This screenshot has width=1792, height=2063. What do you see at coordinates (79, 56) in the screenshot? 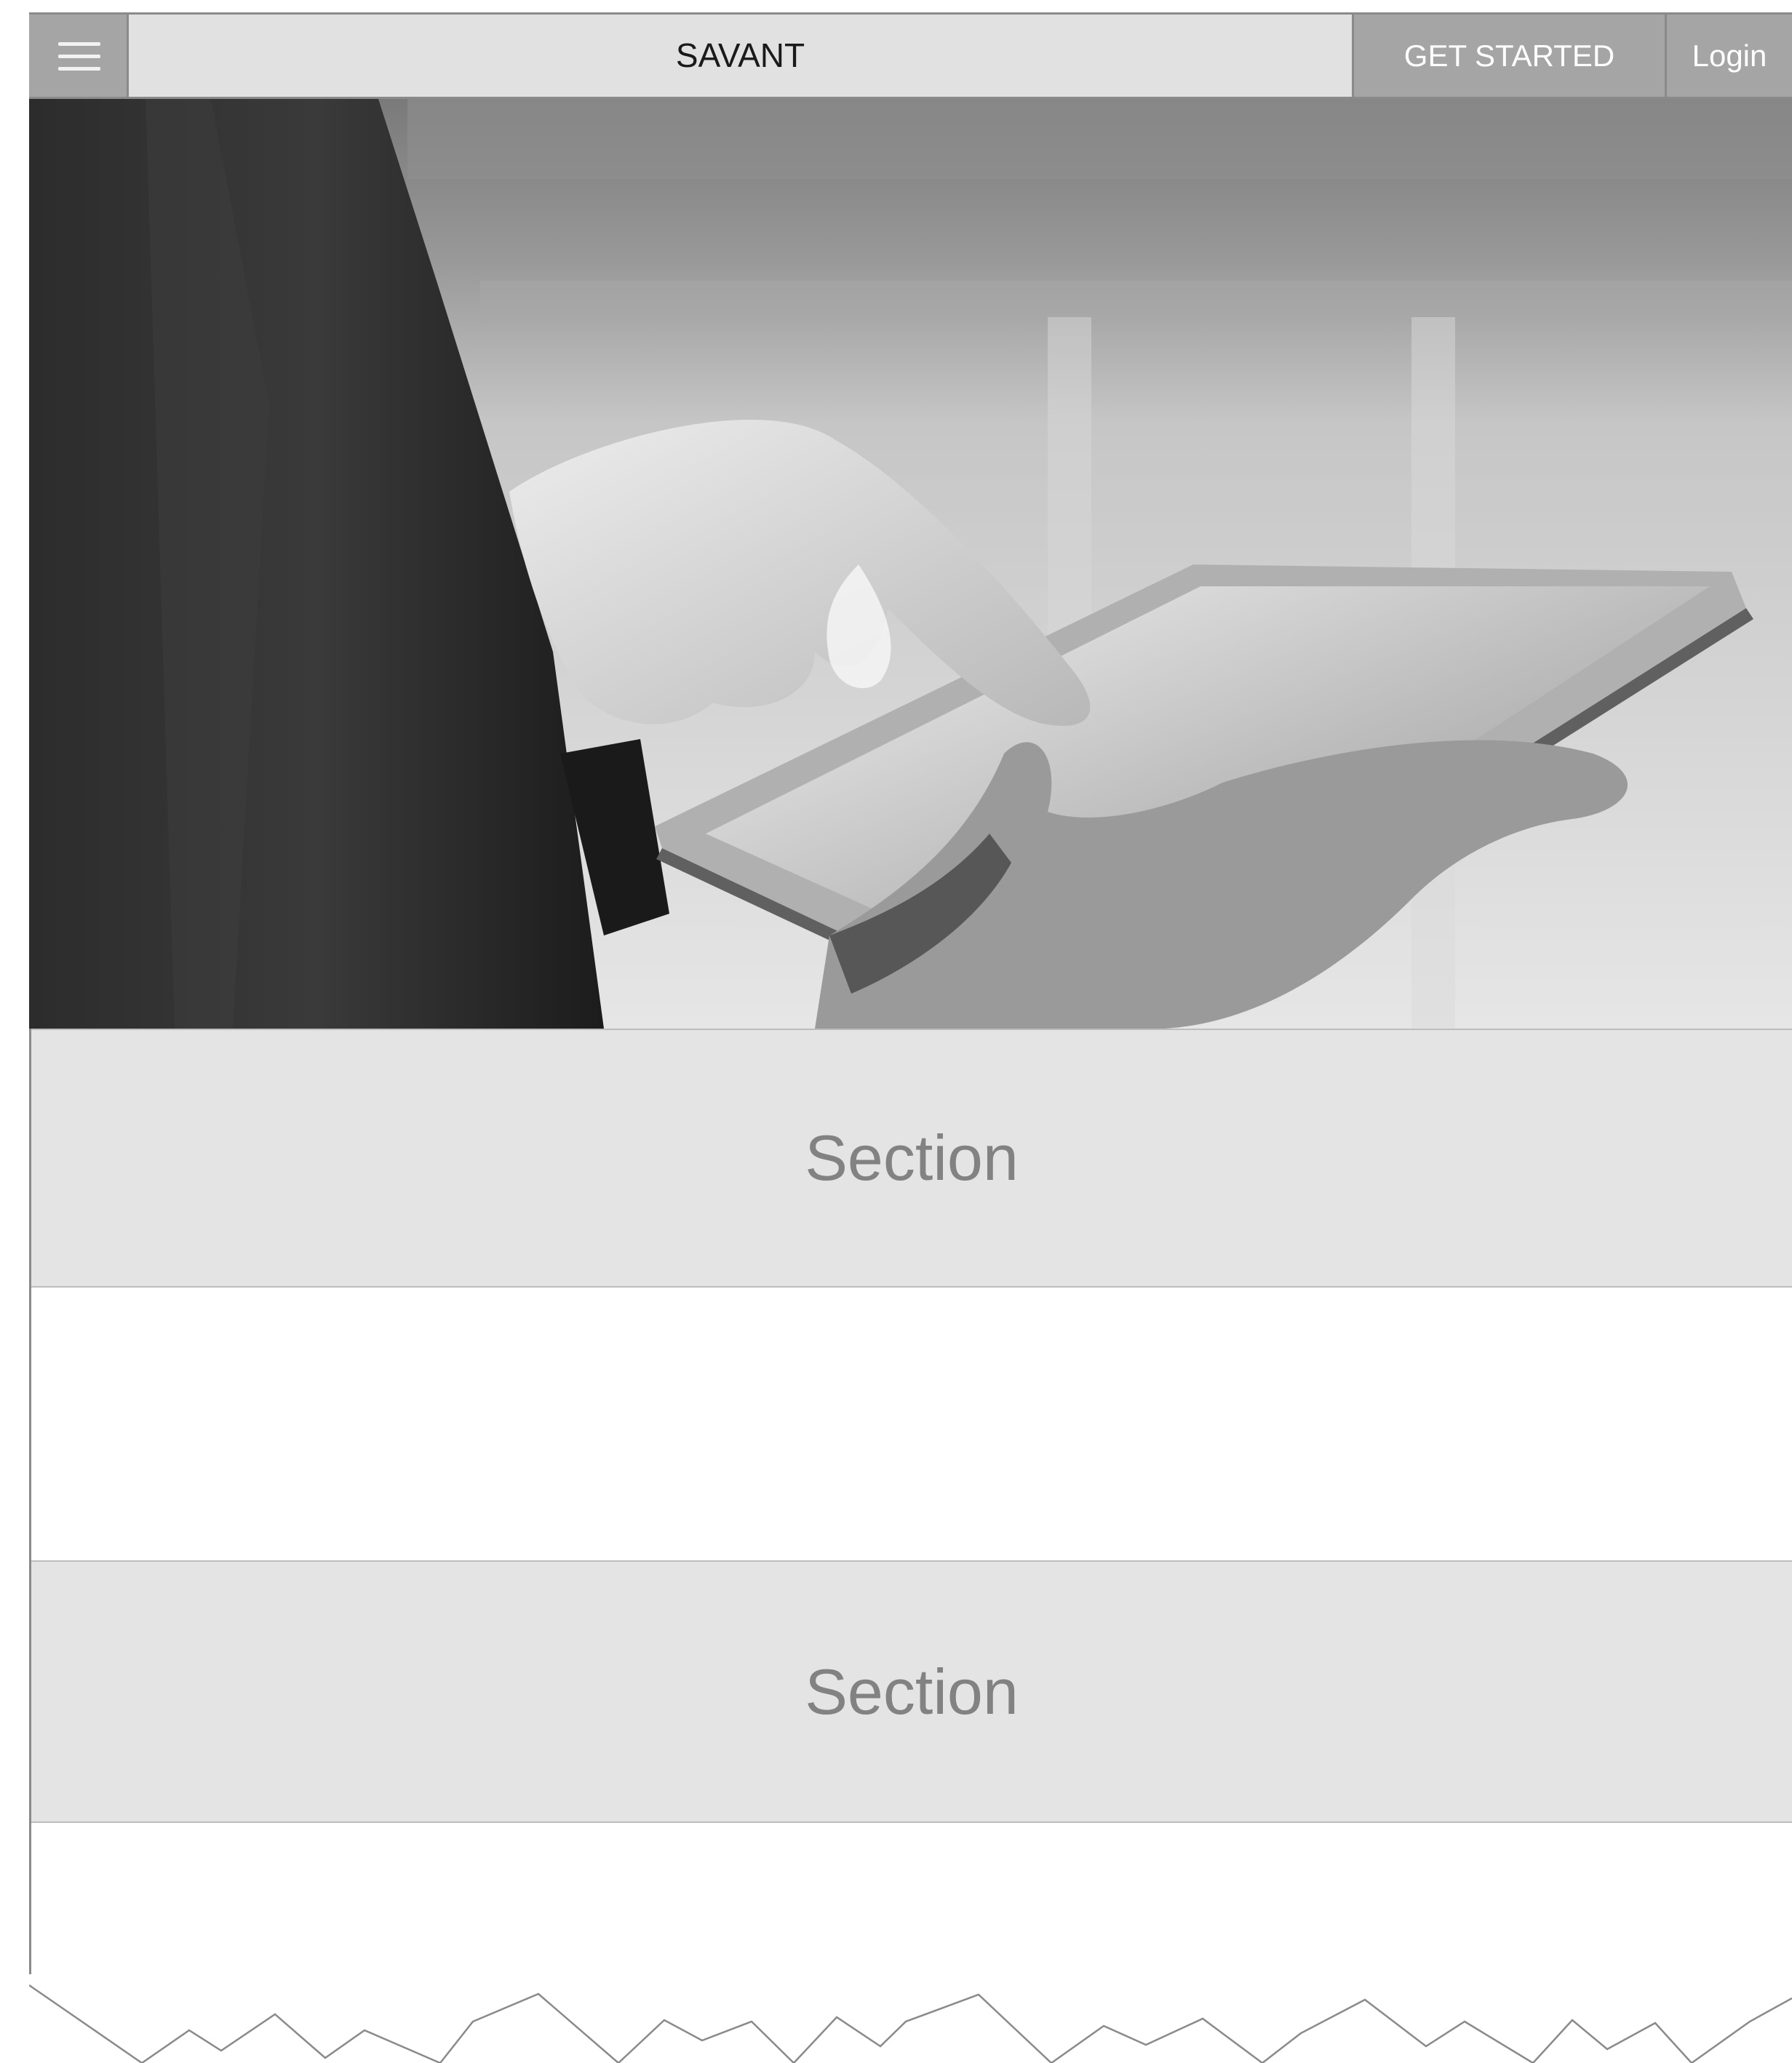
I see `menu-button` at bounding box center [79, 56].